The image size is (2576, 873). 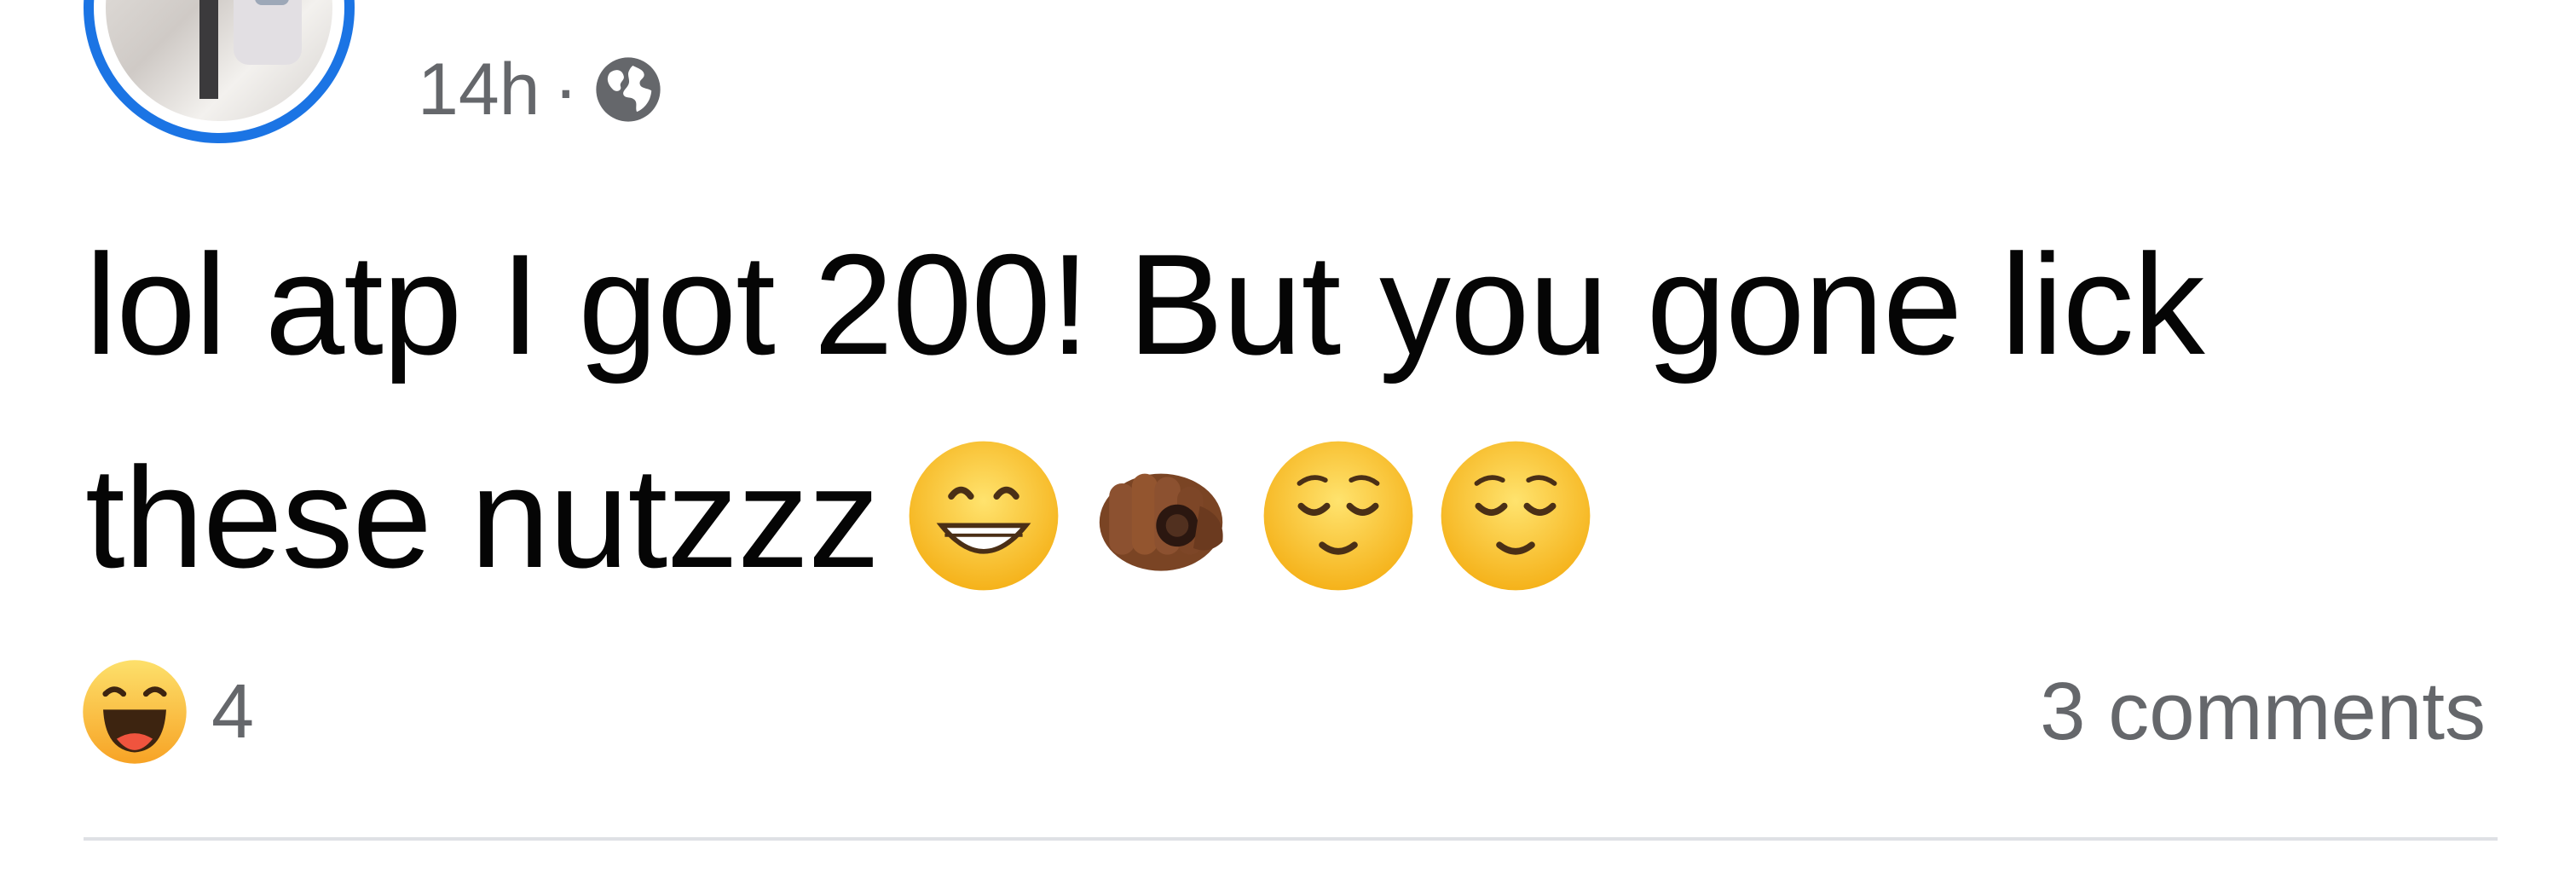 What do you see at coordinates (2263, 711) in the screenshot?
I see `comments-count-link: 3 comments` at bounding box center [2263, 711].